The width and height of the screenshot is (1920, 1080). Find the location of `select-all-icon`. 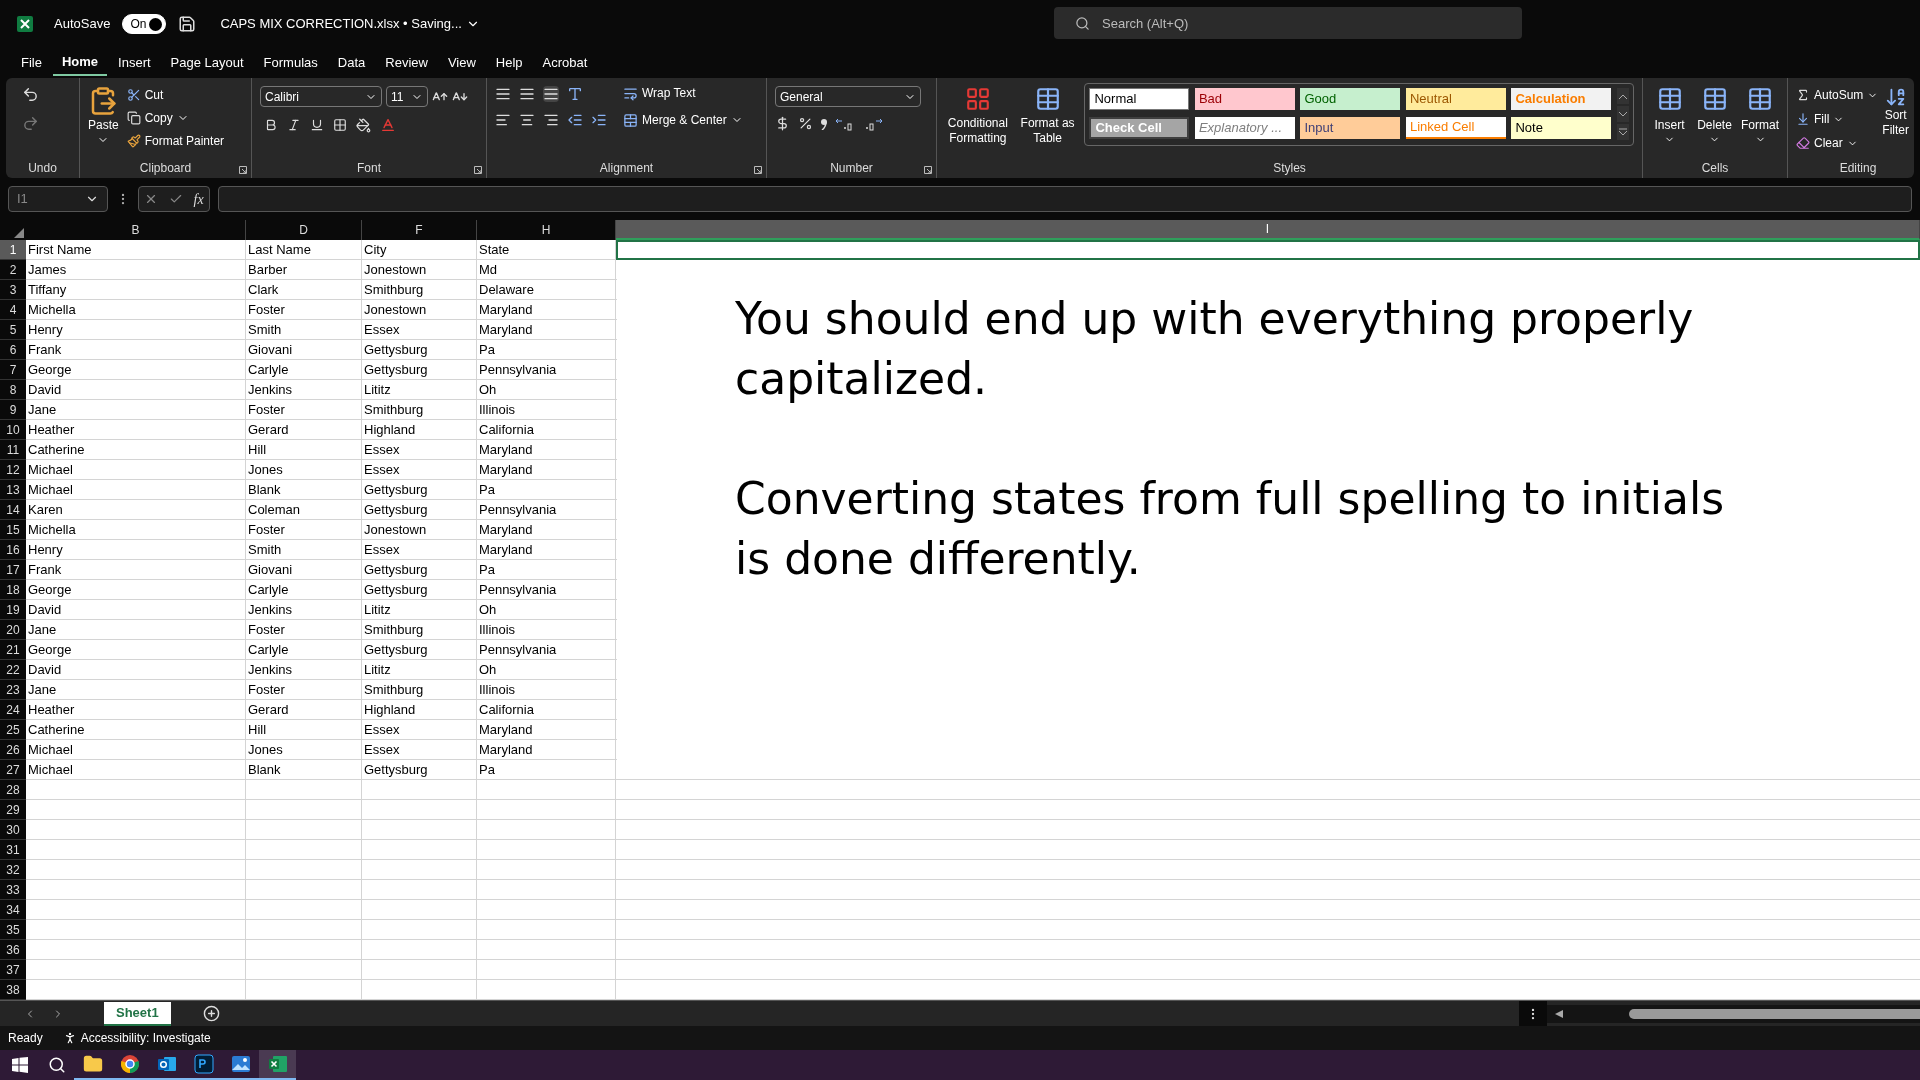

select-all-icon is located at coordinates (19, 233).